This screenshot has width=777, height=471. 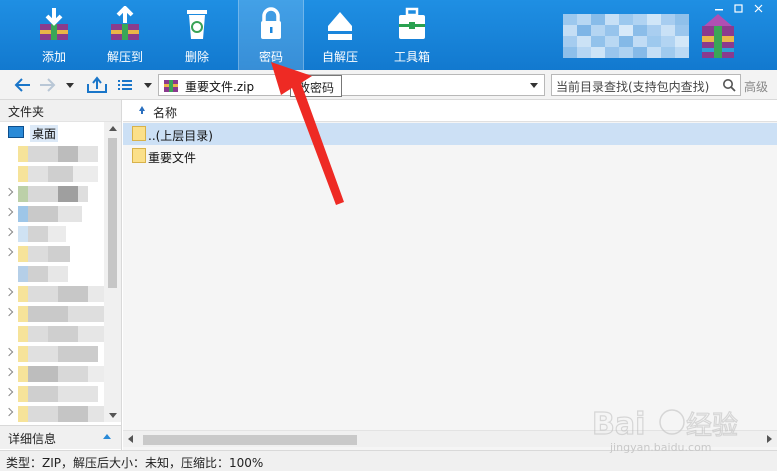 I want to click on folder-tree-panel: 文件夹 桌面 详细信息, so click(x=61, y=275).